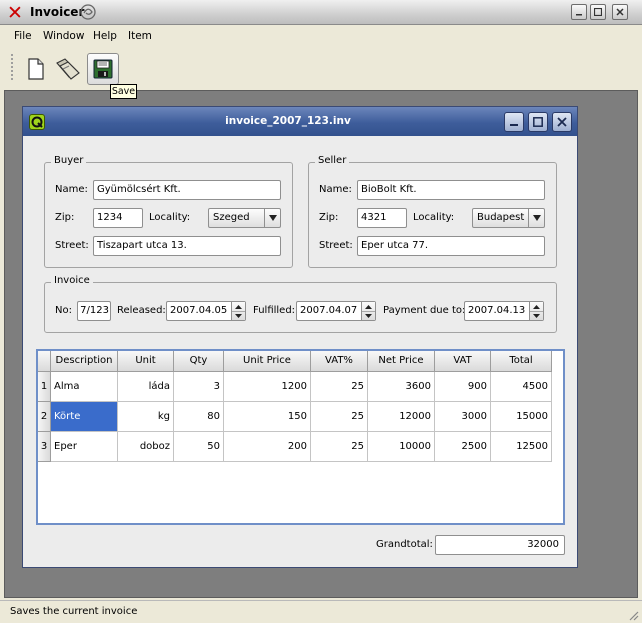 This screenshot has width=642, height=623. I want to click on seller-street-input: Eper utca 77., so click(451, 246).